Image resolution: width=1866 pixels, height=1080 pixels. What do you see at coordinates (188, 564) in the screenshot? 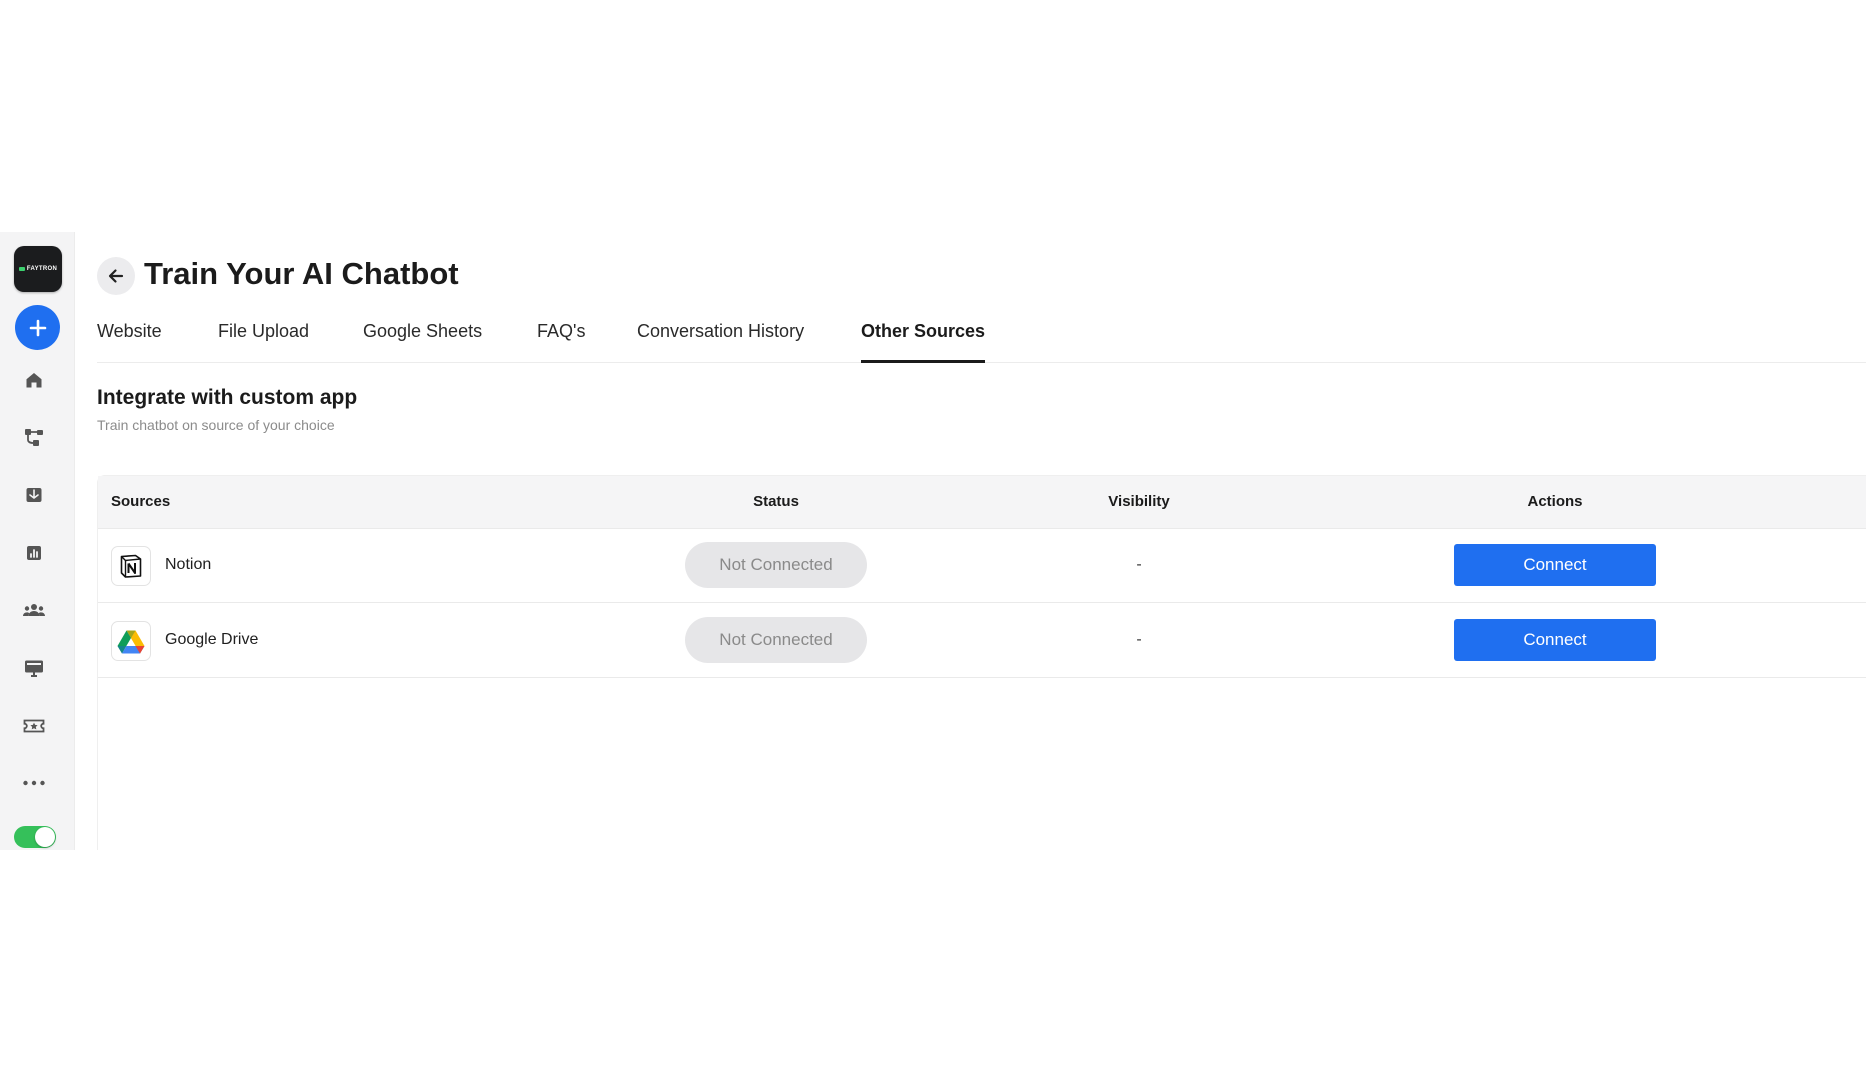
I see `source-name: Notion` at bounding box center [188, 564].